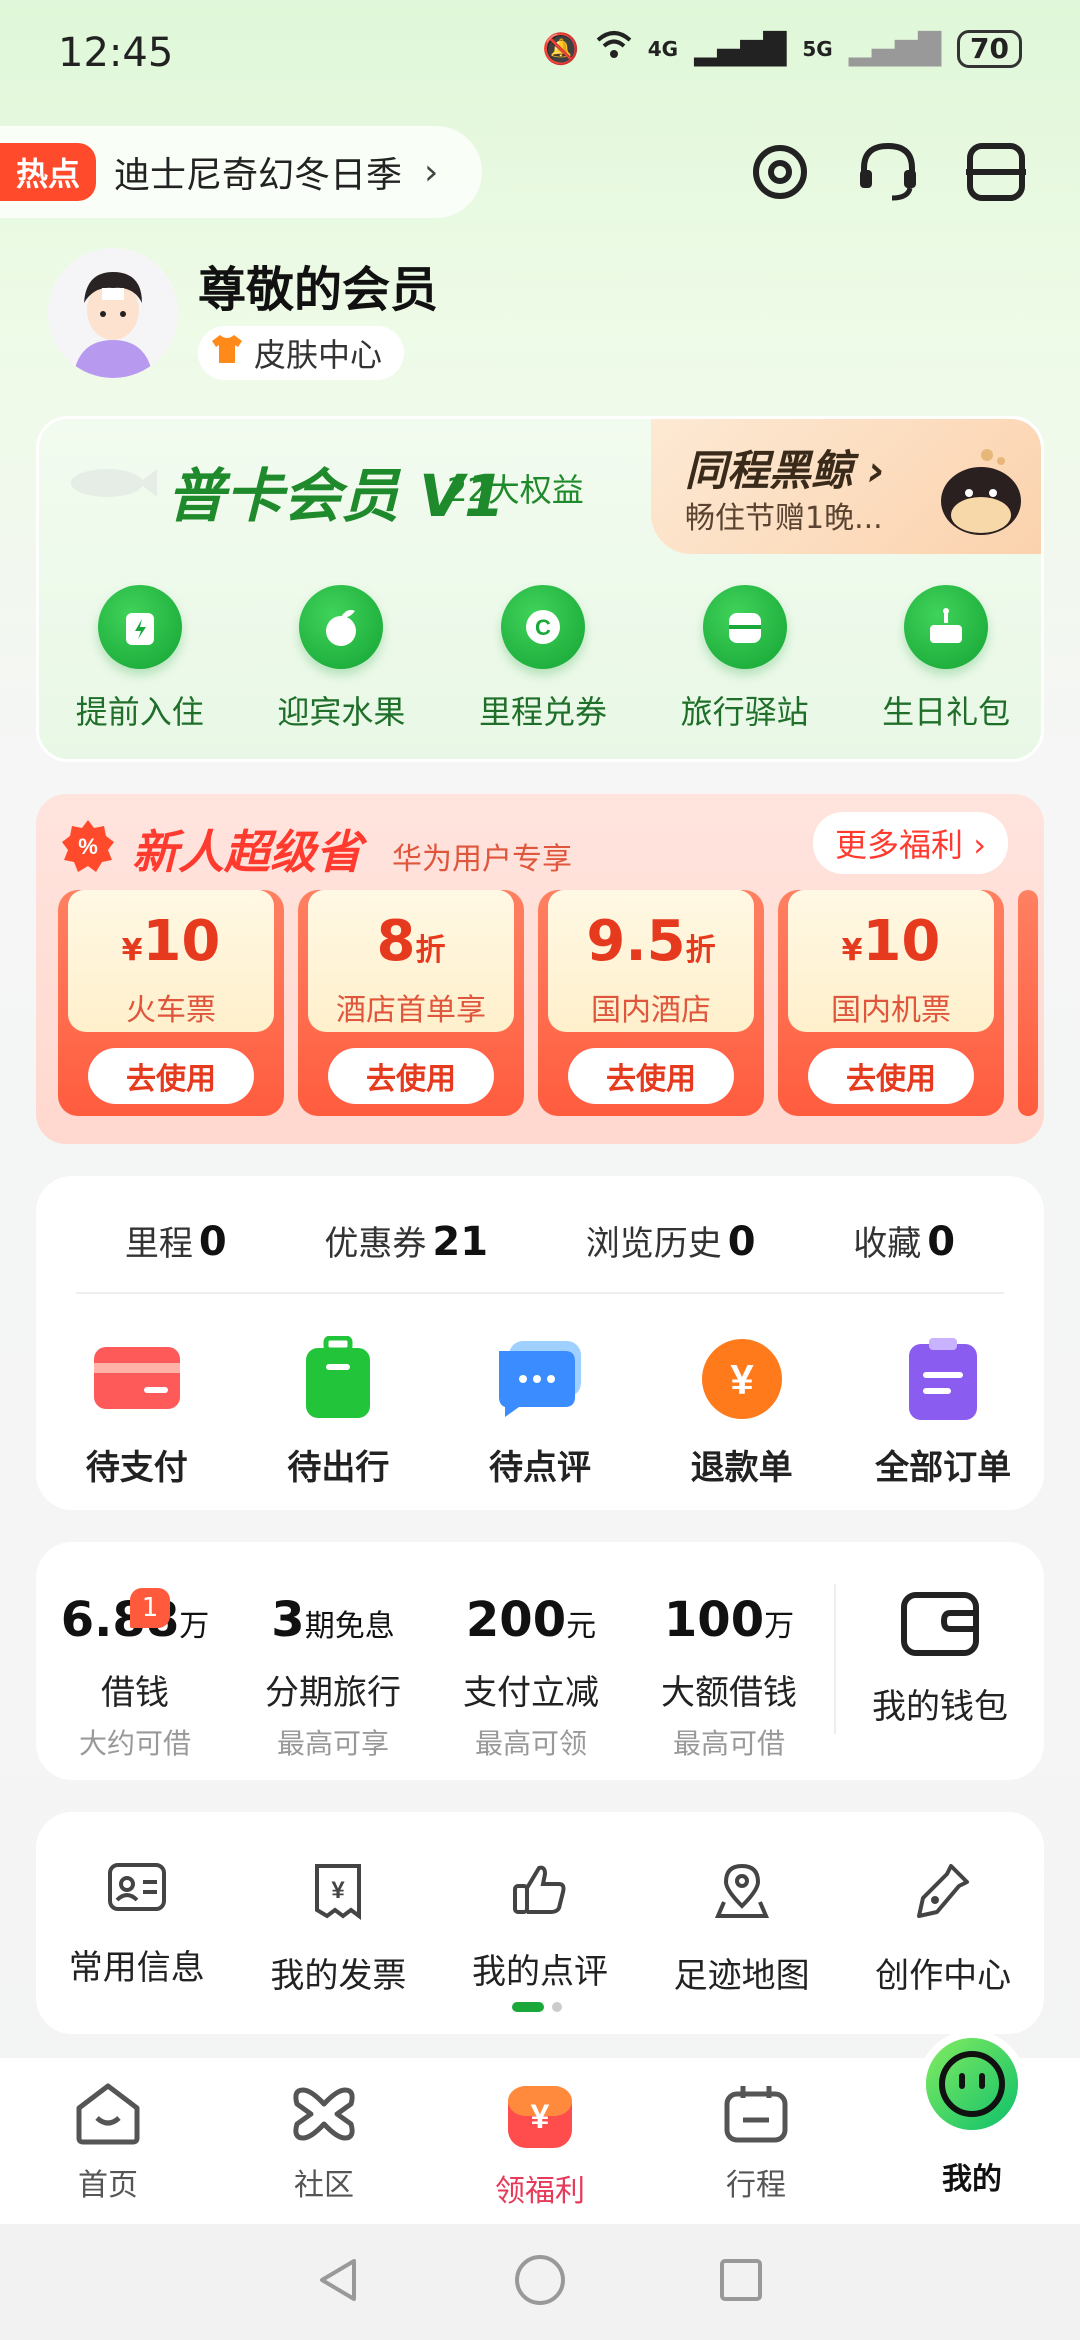  Describe the element at coordinates (943, 1929) in the screenshot. I see `tool-creator-center: 创作中心` at that location.